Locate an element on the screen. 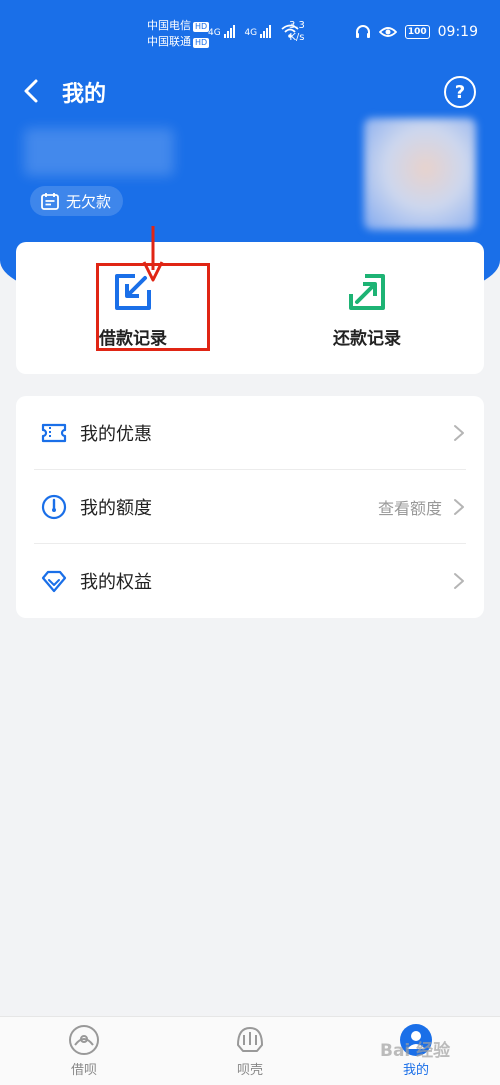  tab-jiebei: 借呗 is located at coordinates (84, 1053).